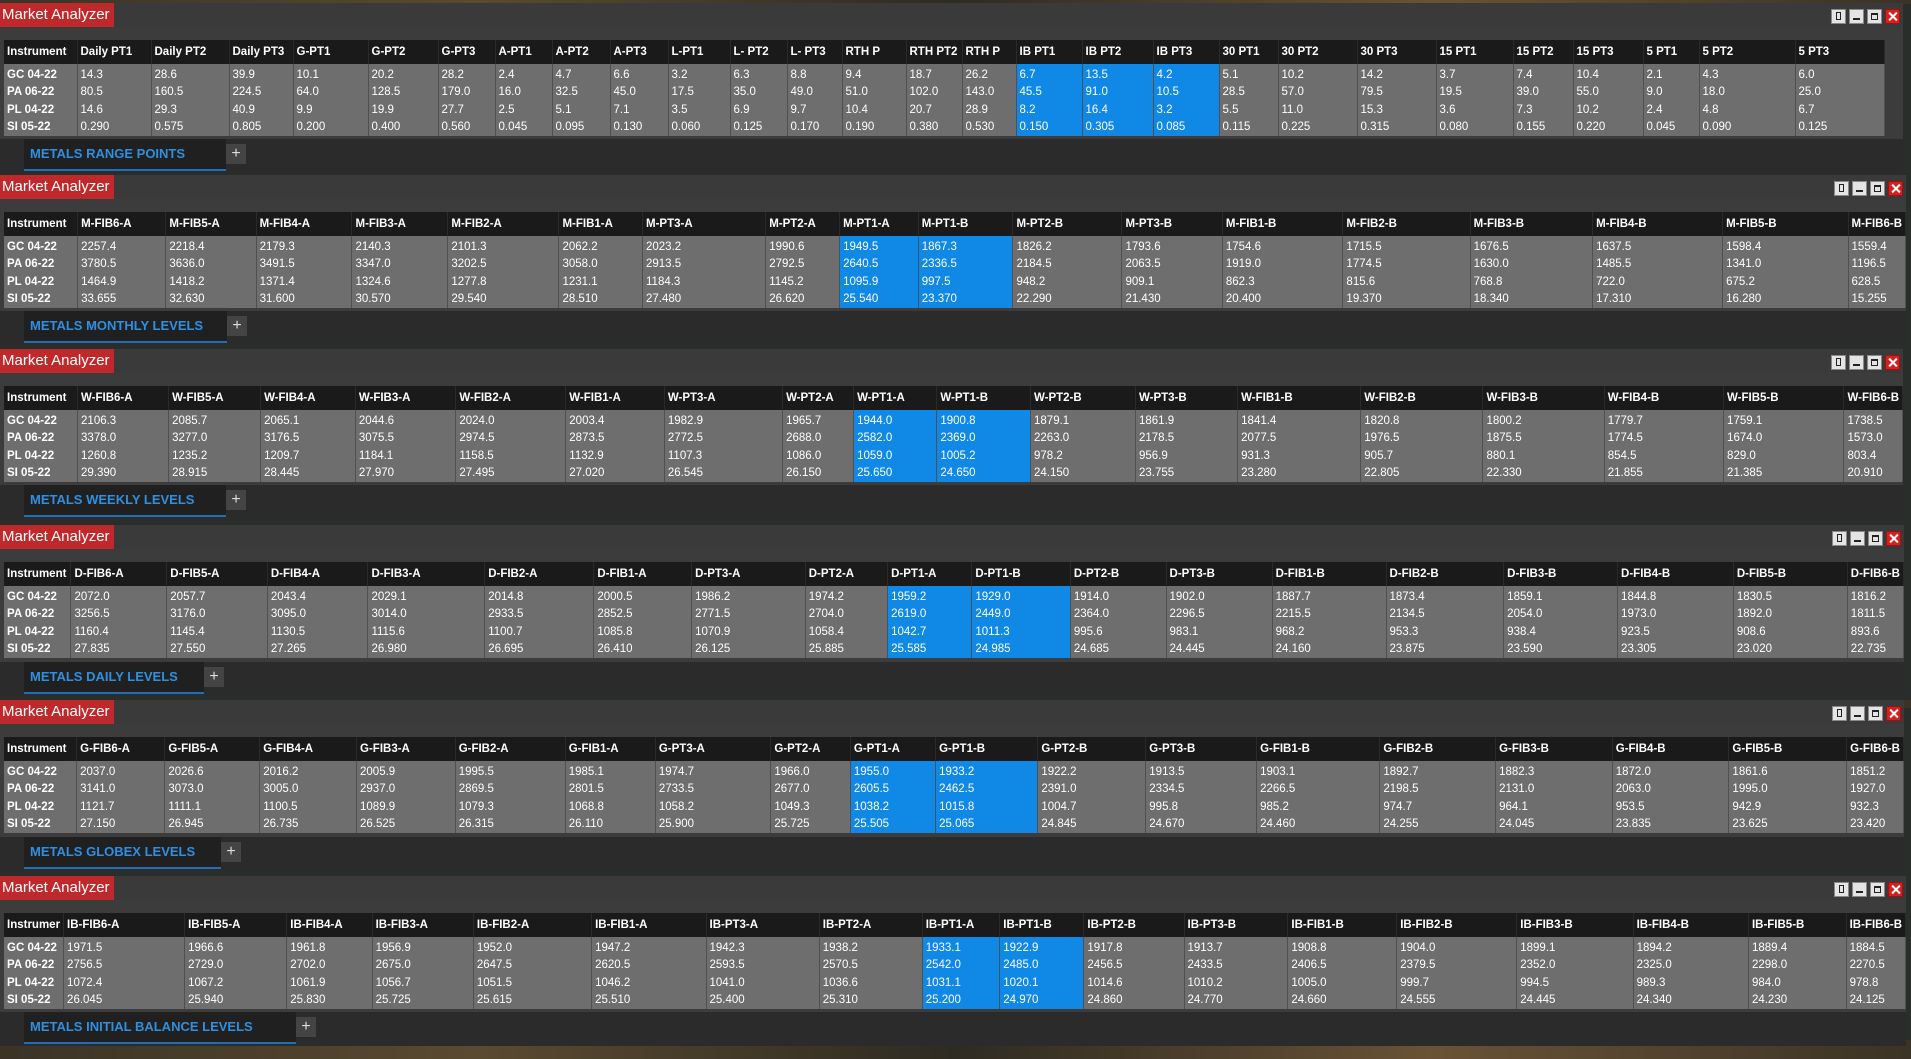 The width and height of the screenshot is (1911, 1059). Describe the element at coordinates (1397, 52) in the screenshot. I see `column-header-30-pt3: 30 PT3` at that location.